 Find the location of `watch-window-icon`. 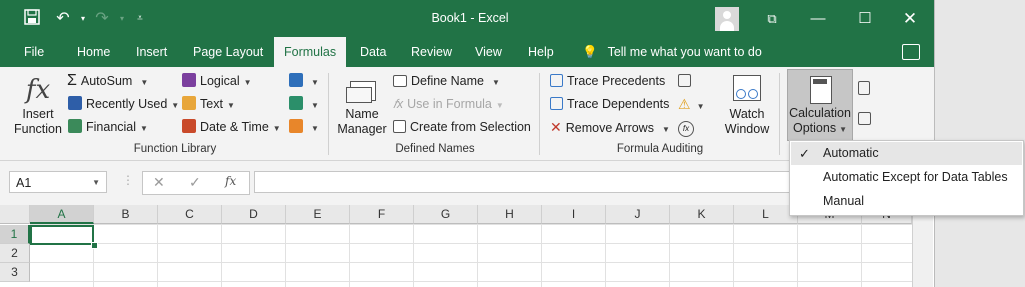

watch-window-icon is located at coordinates (747, 90).